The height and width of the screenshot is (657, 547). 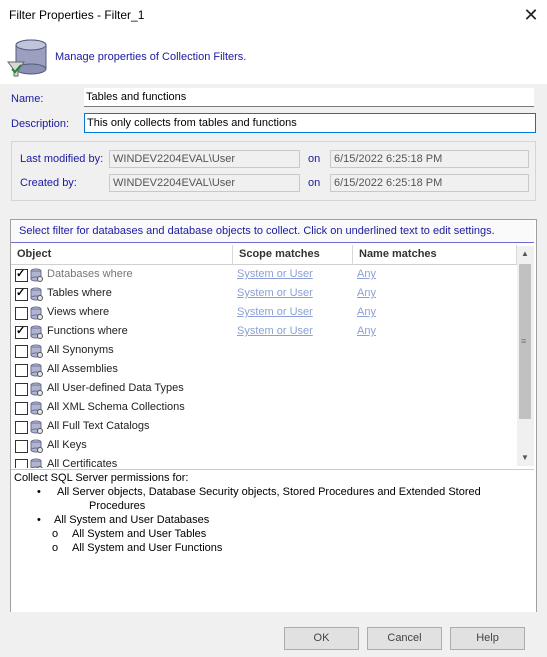 I want to click on table-row: All Keys, so click(x=264, y=446).